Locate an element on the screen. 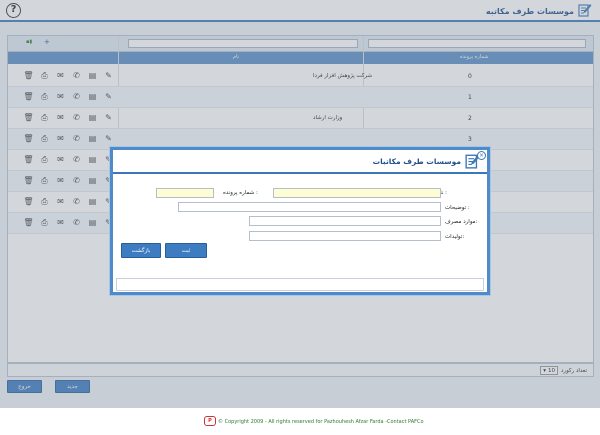  dialog-footer-bar is located at coordinates (300, 284).